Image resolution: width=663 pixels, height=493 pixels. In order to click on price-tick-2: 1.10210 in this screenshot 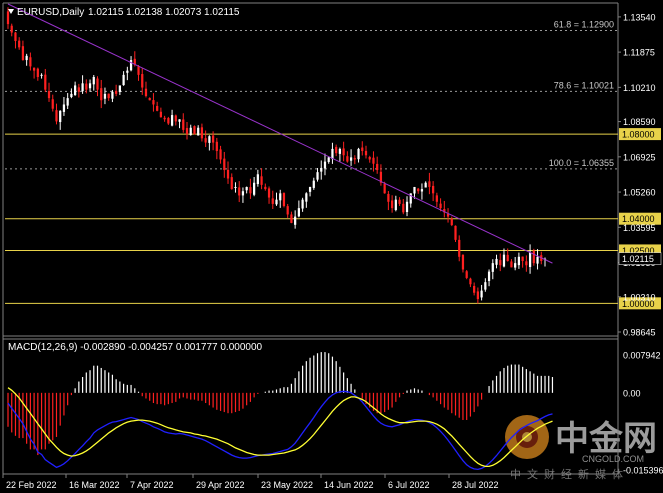, I will do `click(639, 88)`.